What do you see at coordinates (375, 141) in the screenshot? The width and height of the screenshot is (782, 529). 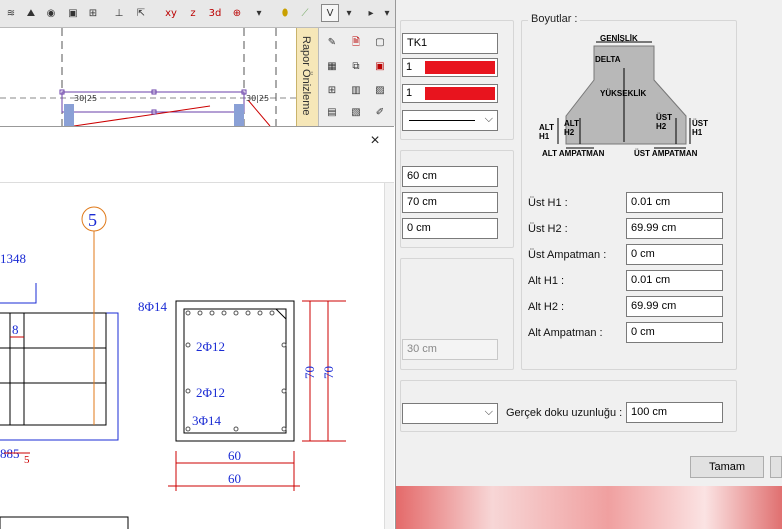 I see `close-icon: ×` at bounding box center [375, 141].